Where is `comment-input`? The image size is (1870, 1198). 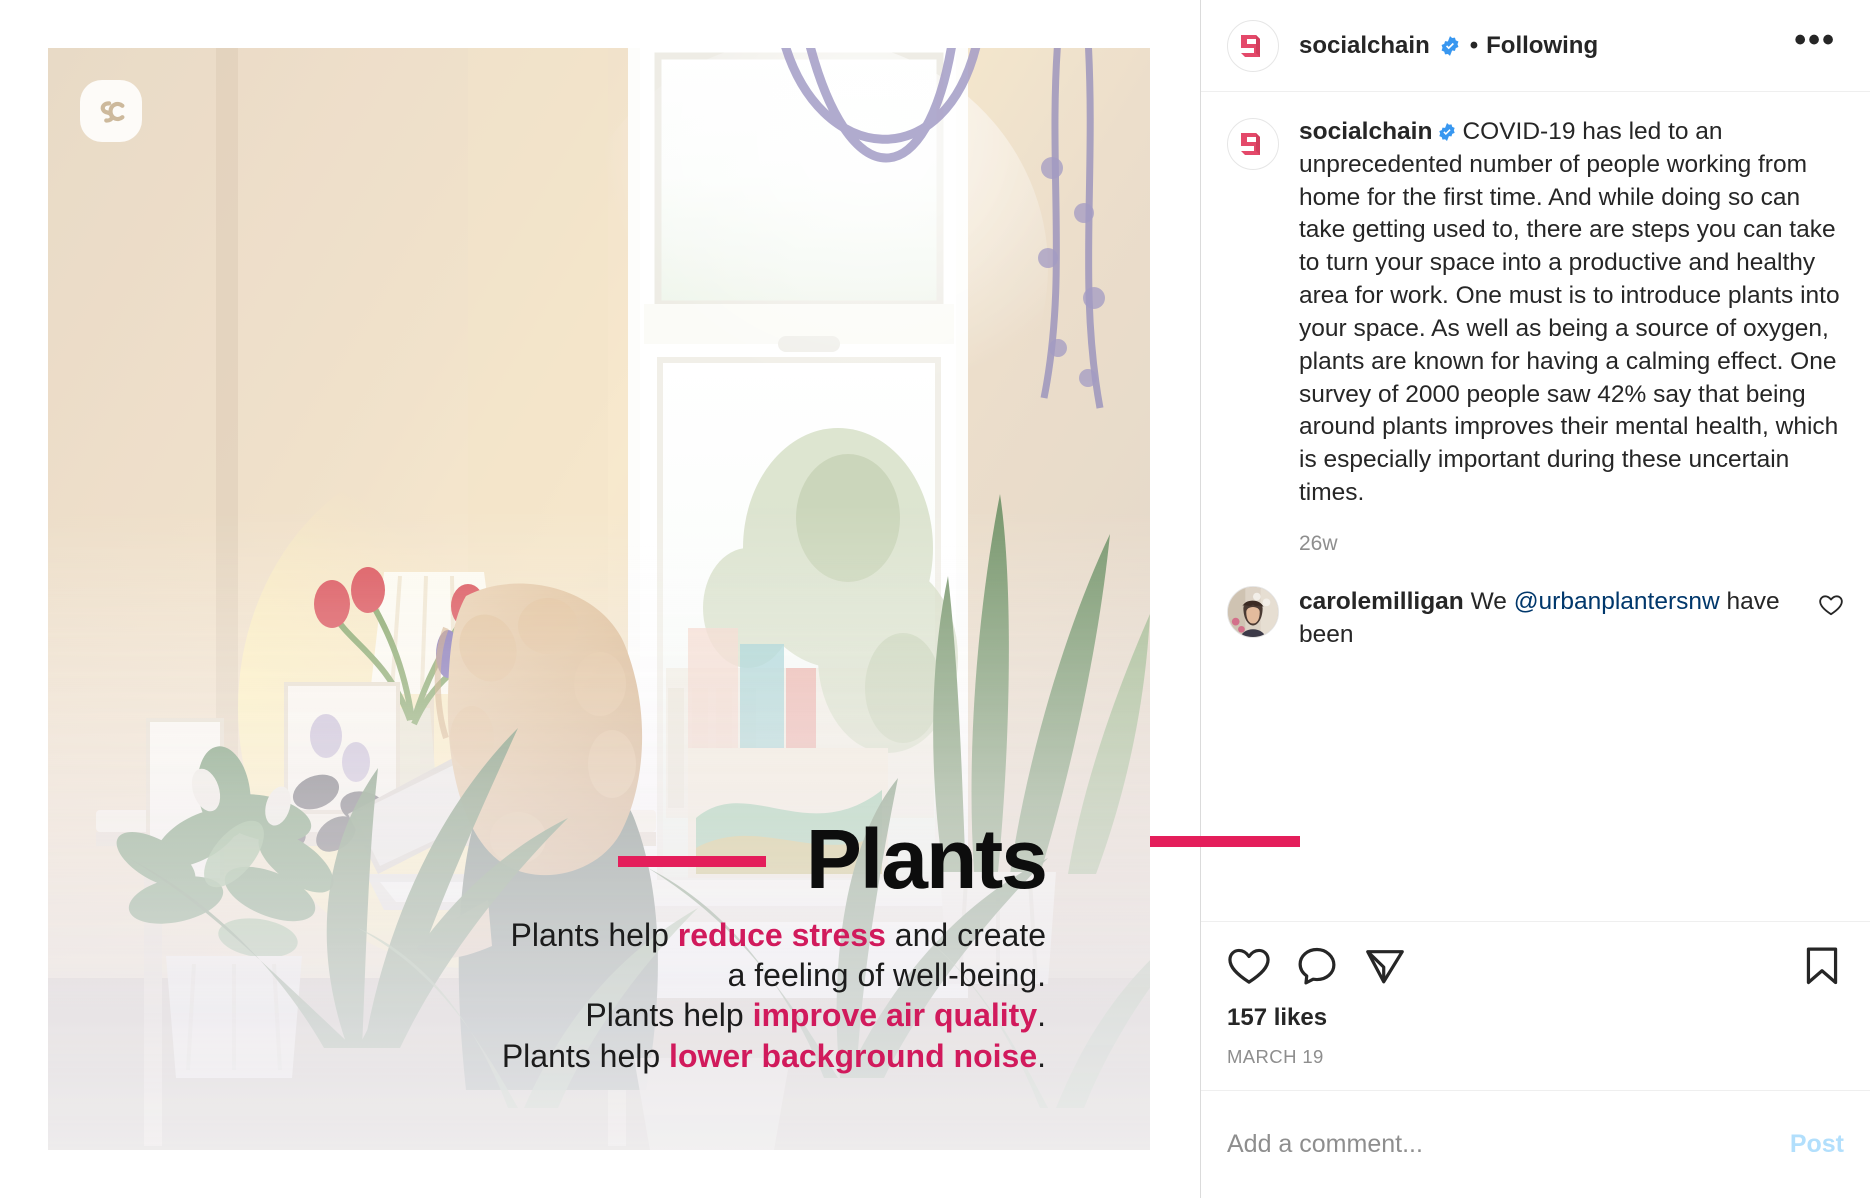 comment-input is located at coordinates (1498, 1144).